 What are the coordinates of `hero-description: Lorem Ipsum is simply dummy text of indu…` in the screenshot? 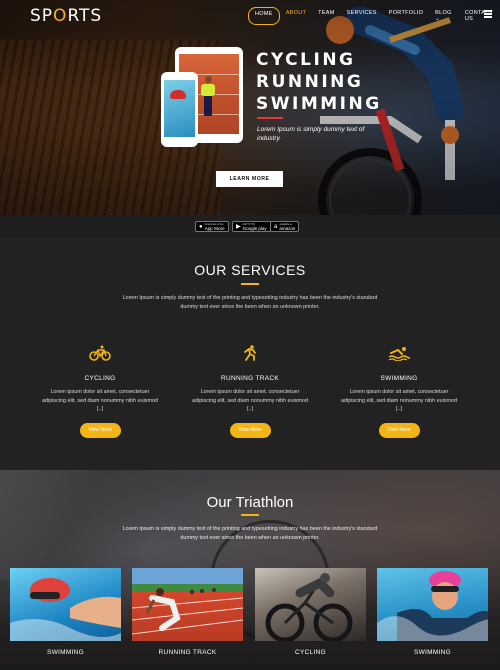 It's located at (311, 134).